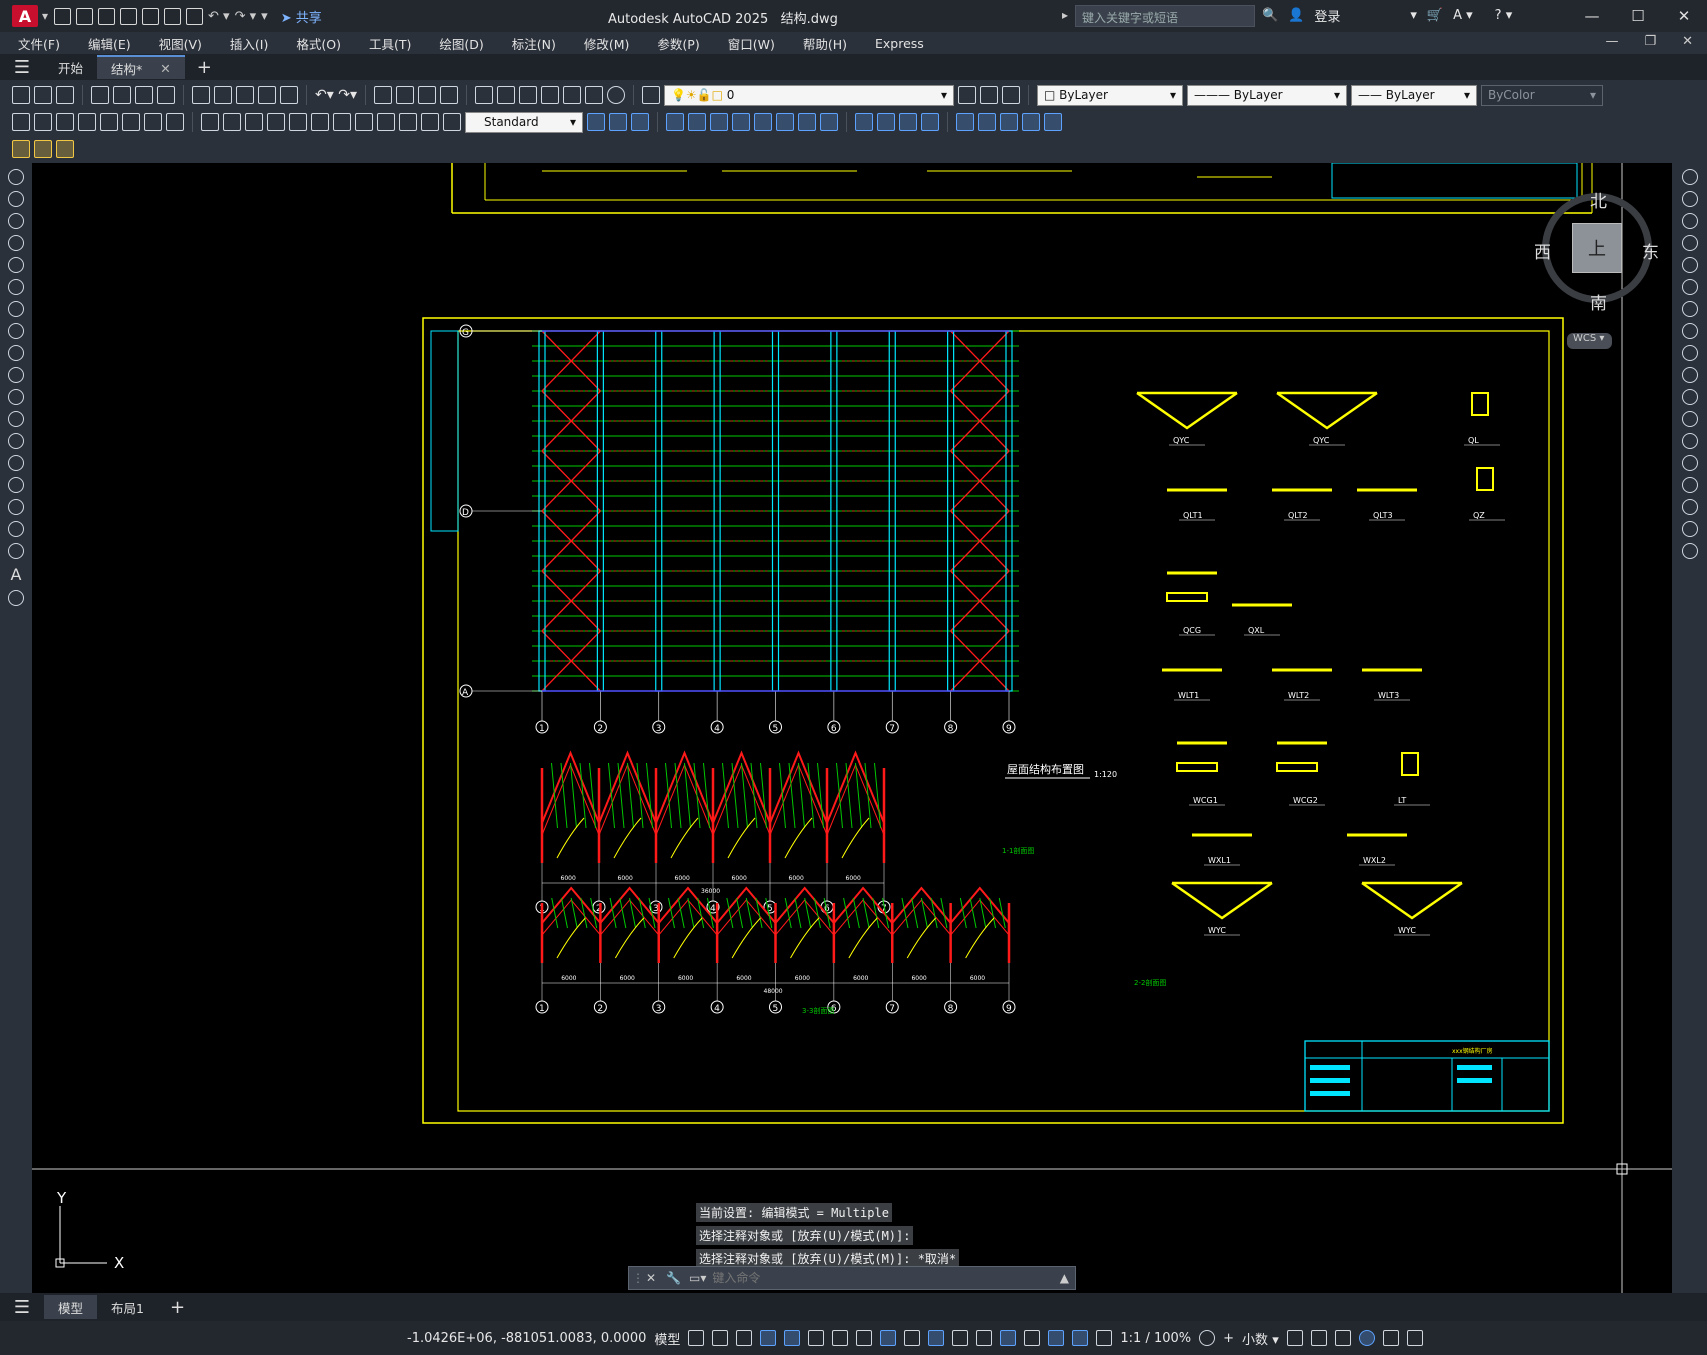  I want to click on erase-icon, so click(1689, 177).